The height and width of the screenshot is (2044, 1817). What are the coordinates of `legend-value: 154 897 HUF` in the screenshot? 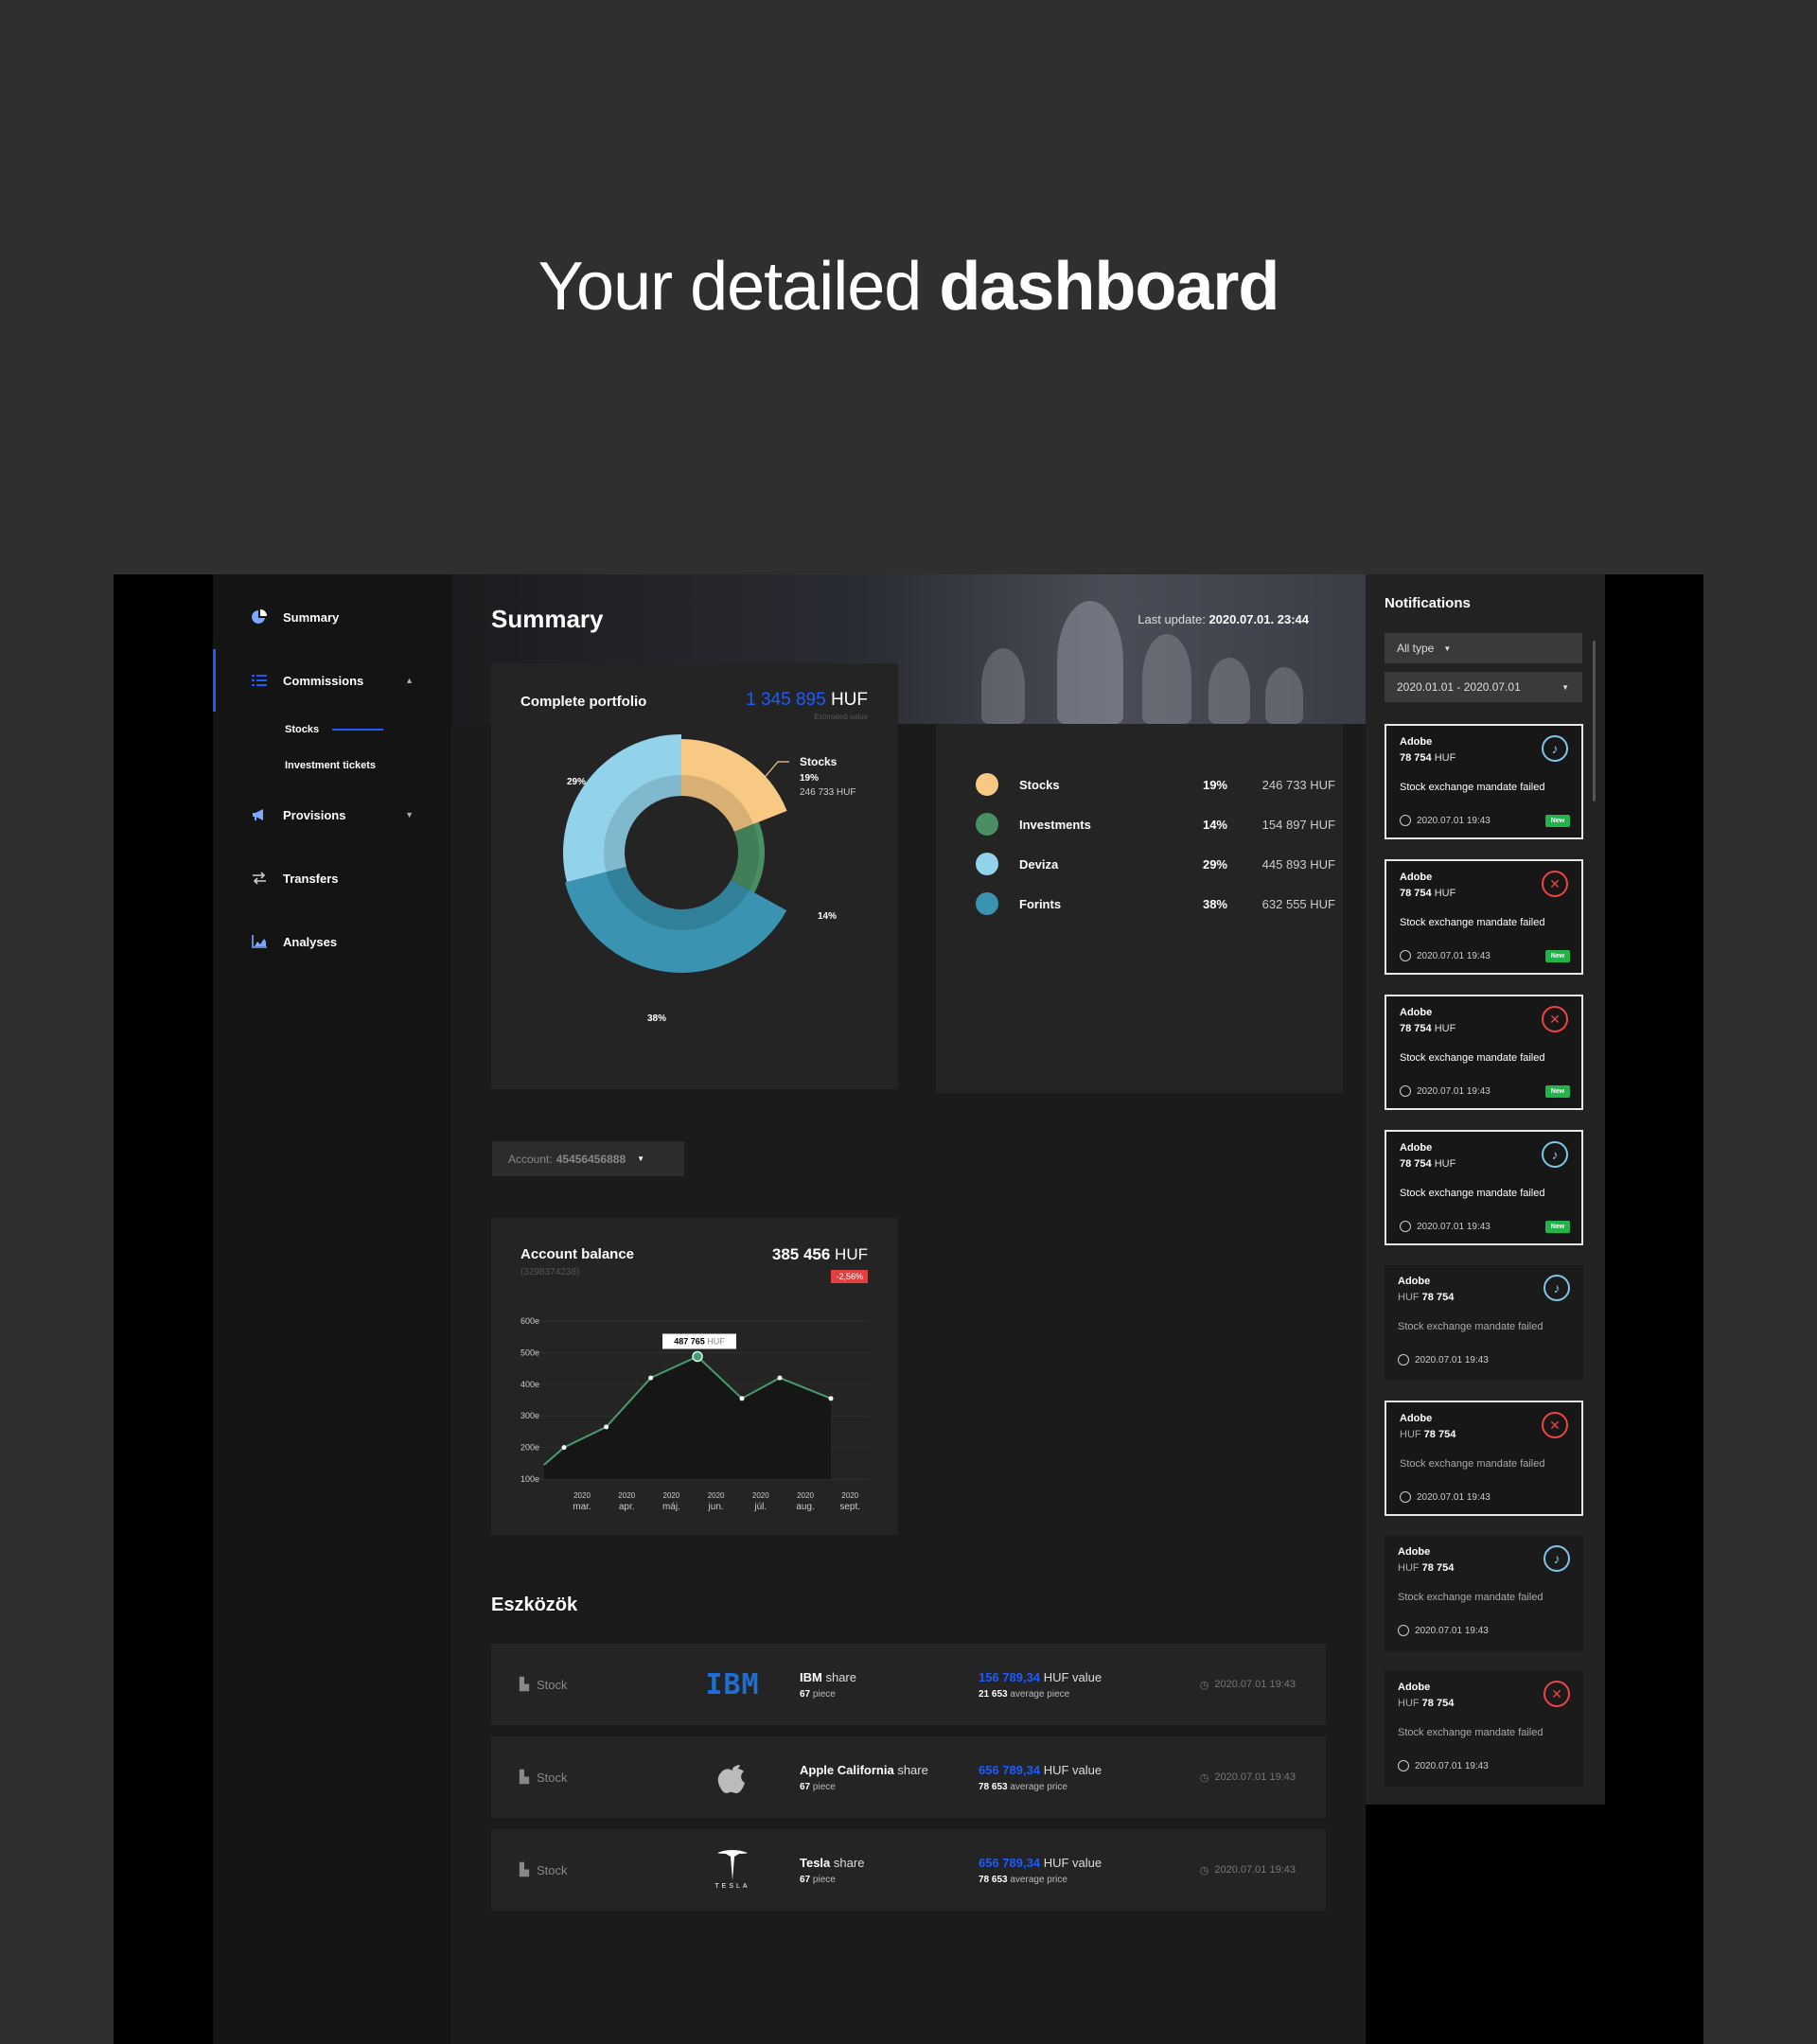 It's located at (1298, 824).